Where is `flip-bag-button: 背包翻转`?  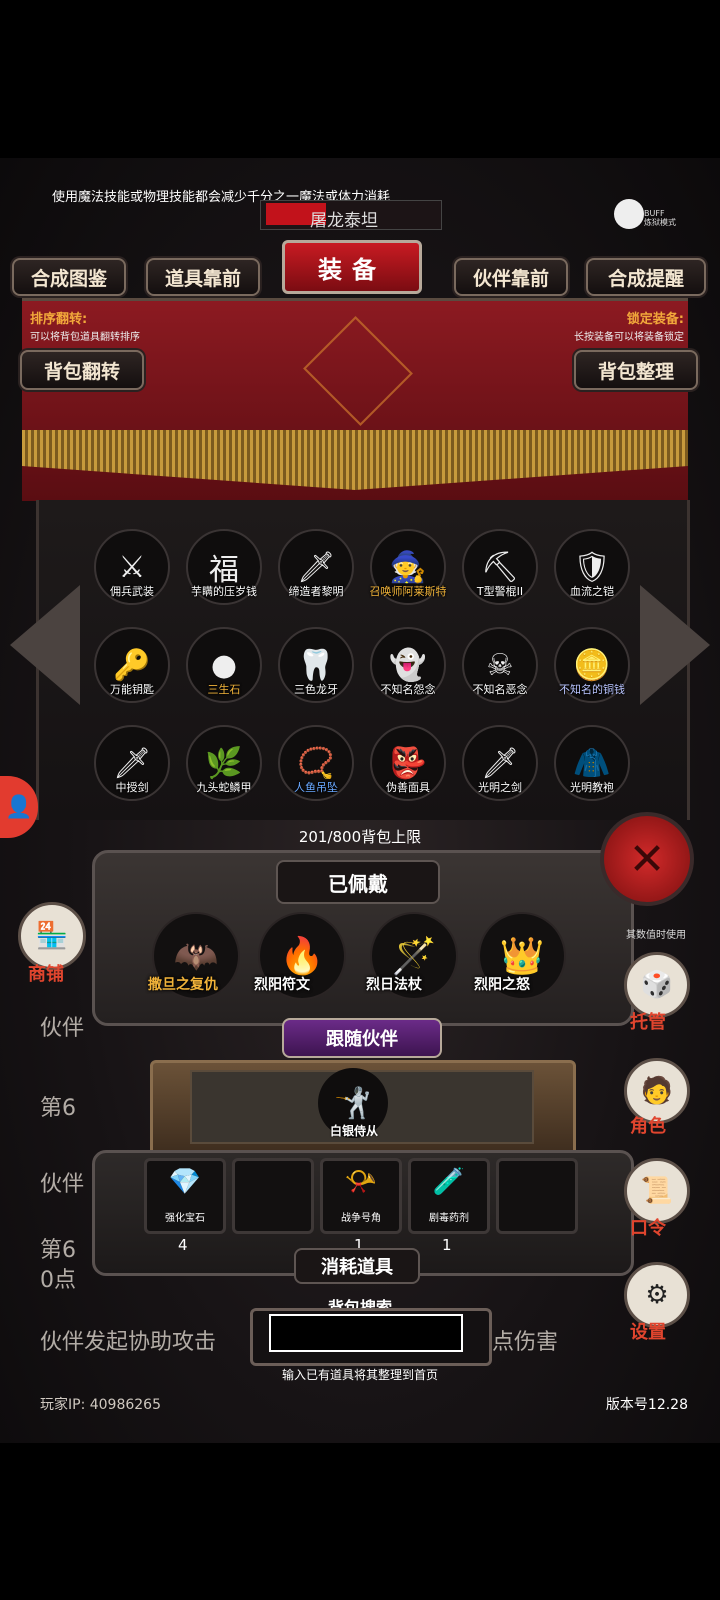
flip-bag-button: 背包翻转 is located at coordinates (82, 370).